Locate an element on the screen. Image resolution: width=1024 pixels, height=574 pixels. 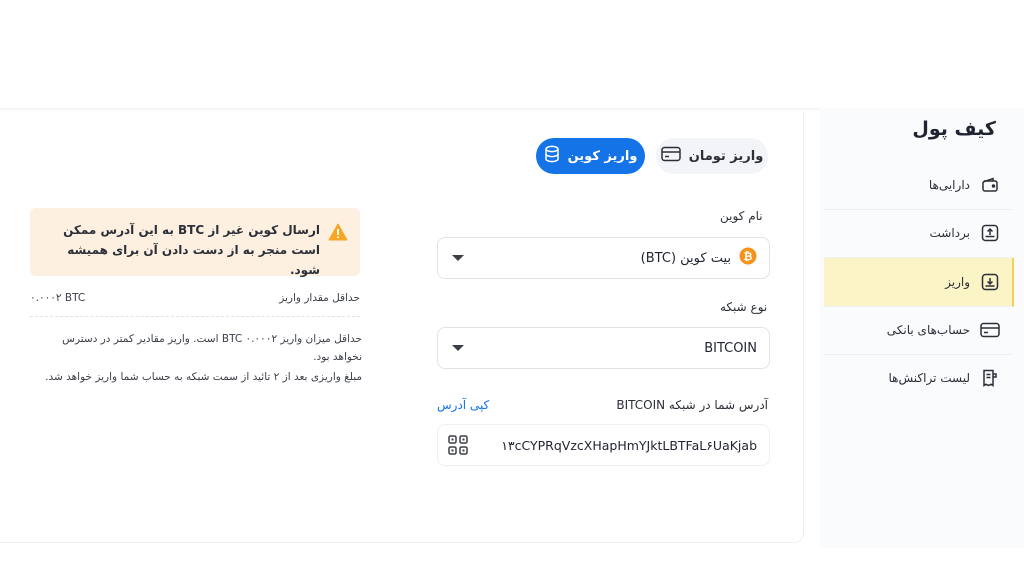
sidebar-title: کیف پول is located at coordinates (954, 129).